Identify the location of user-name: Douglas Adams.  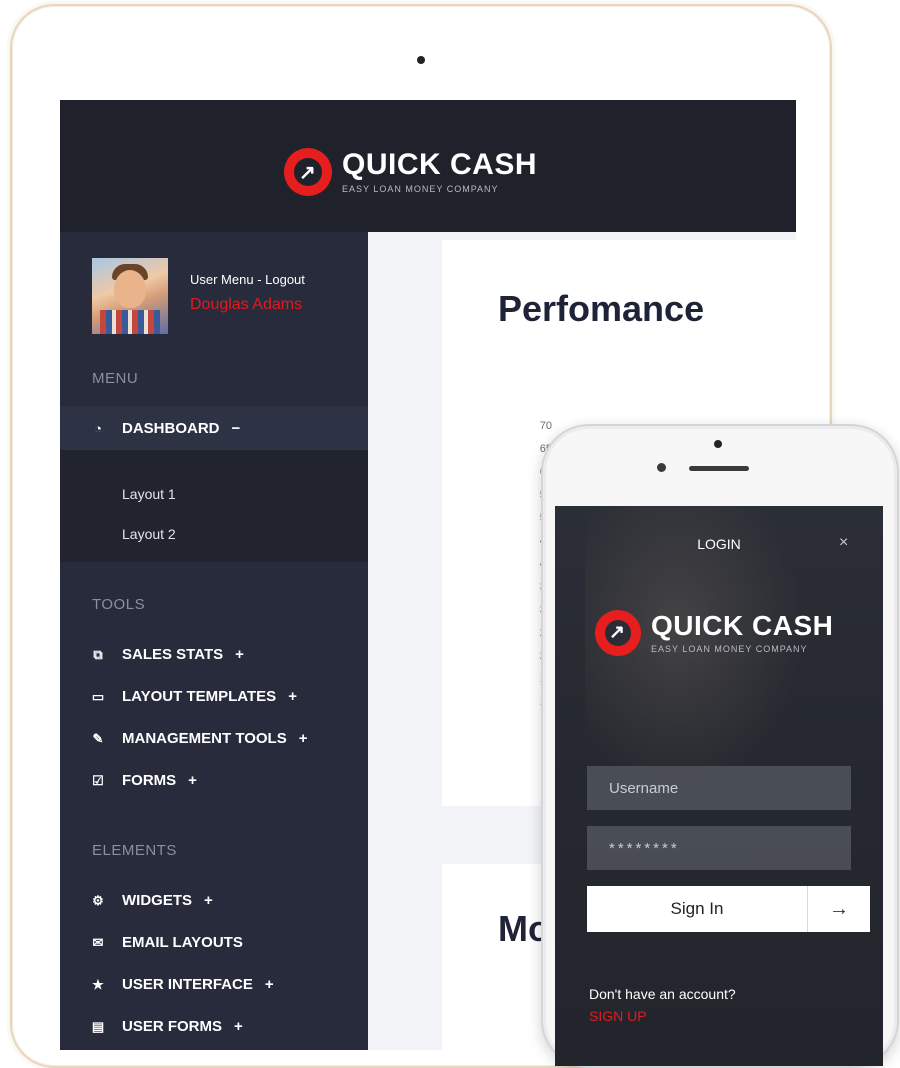
(246, 305).